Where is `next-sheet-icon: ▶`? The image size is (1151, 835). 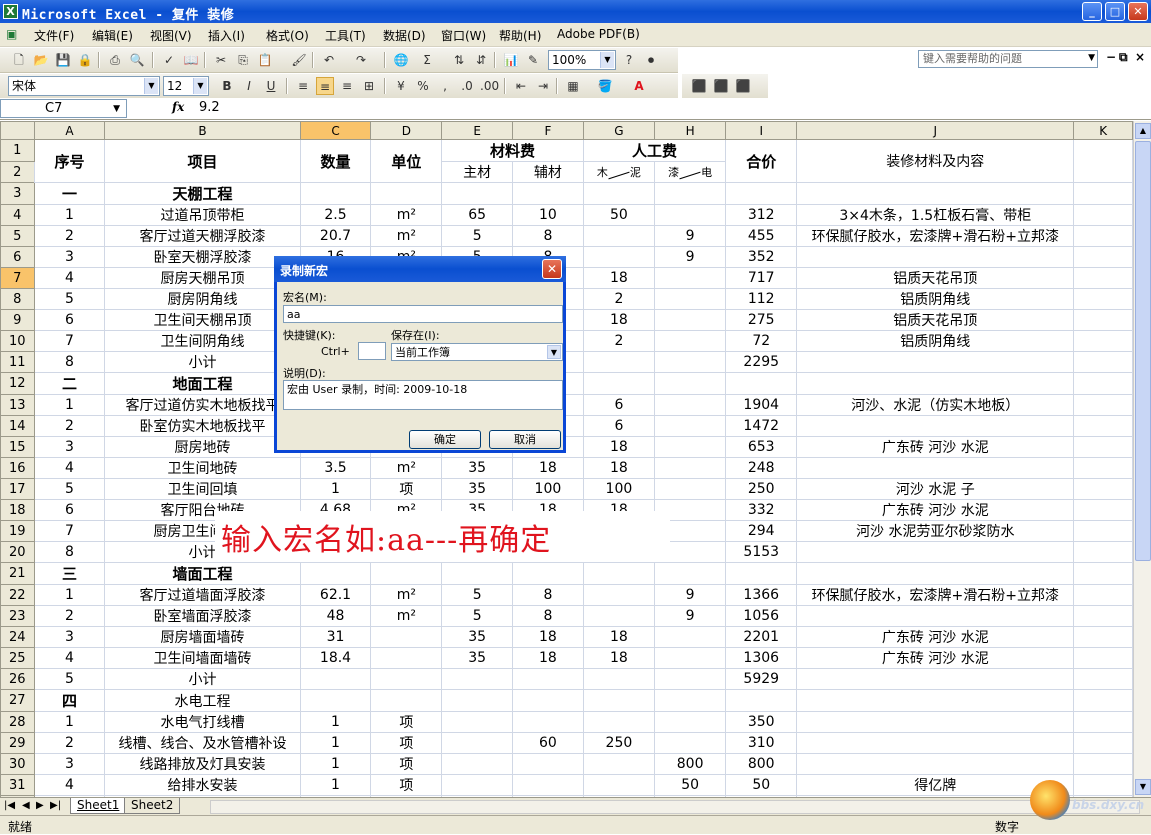
next-sheet-icon: ▶ is located at coordinates (40, 805).